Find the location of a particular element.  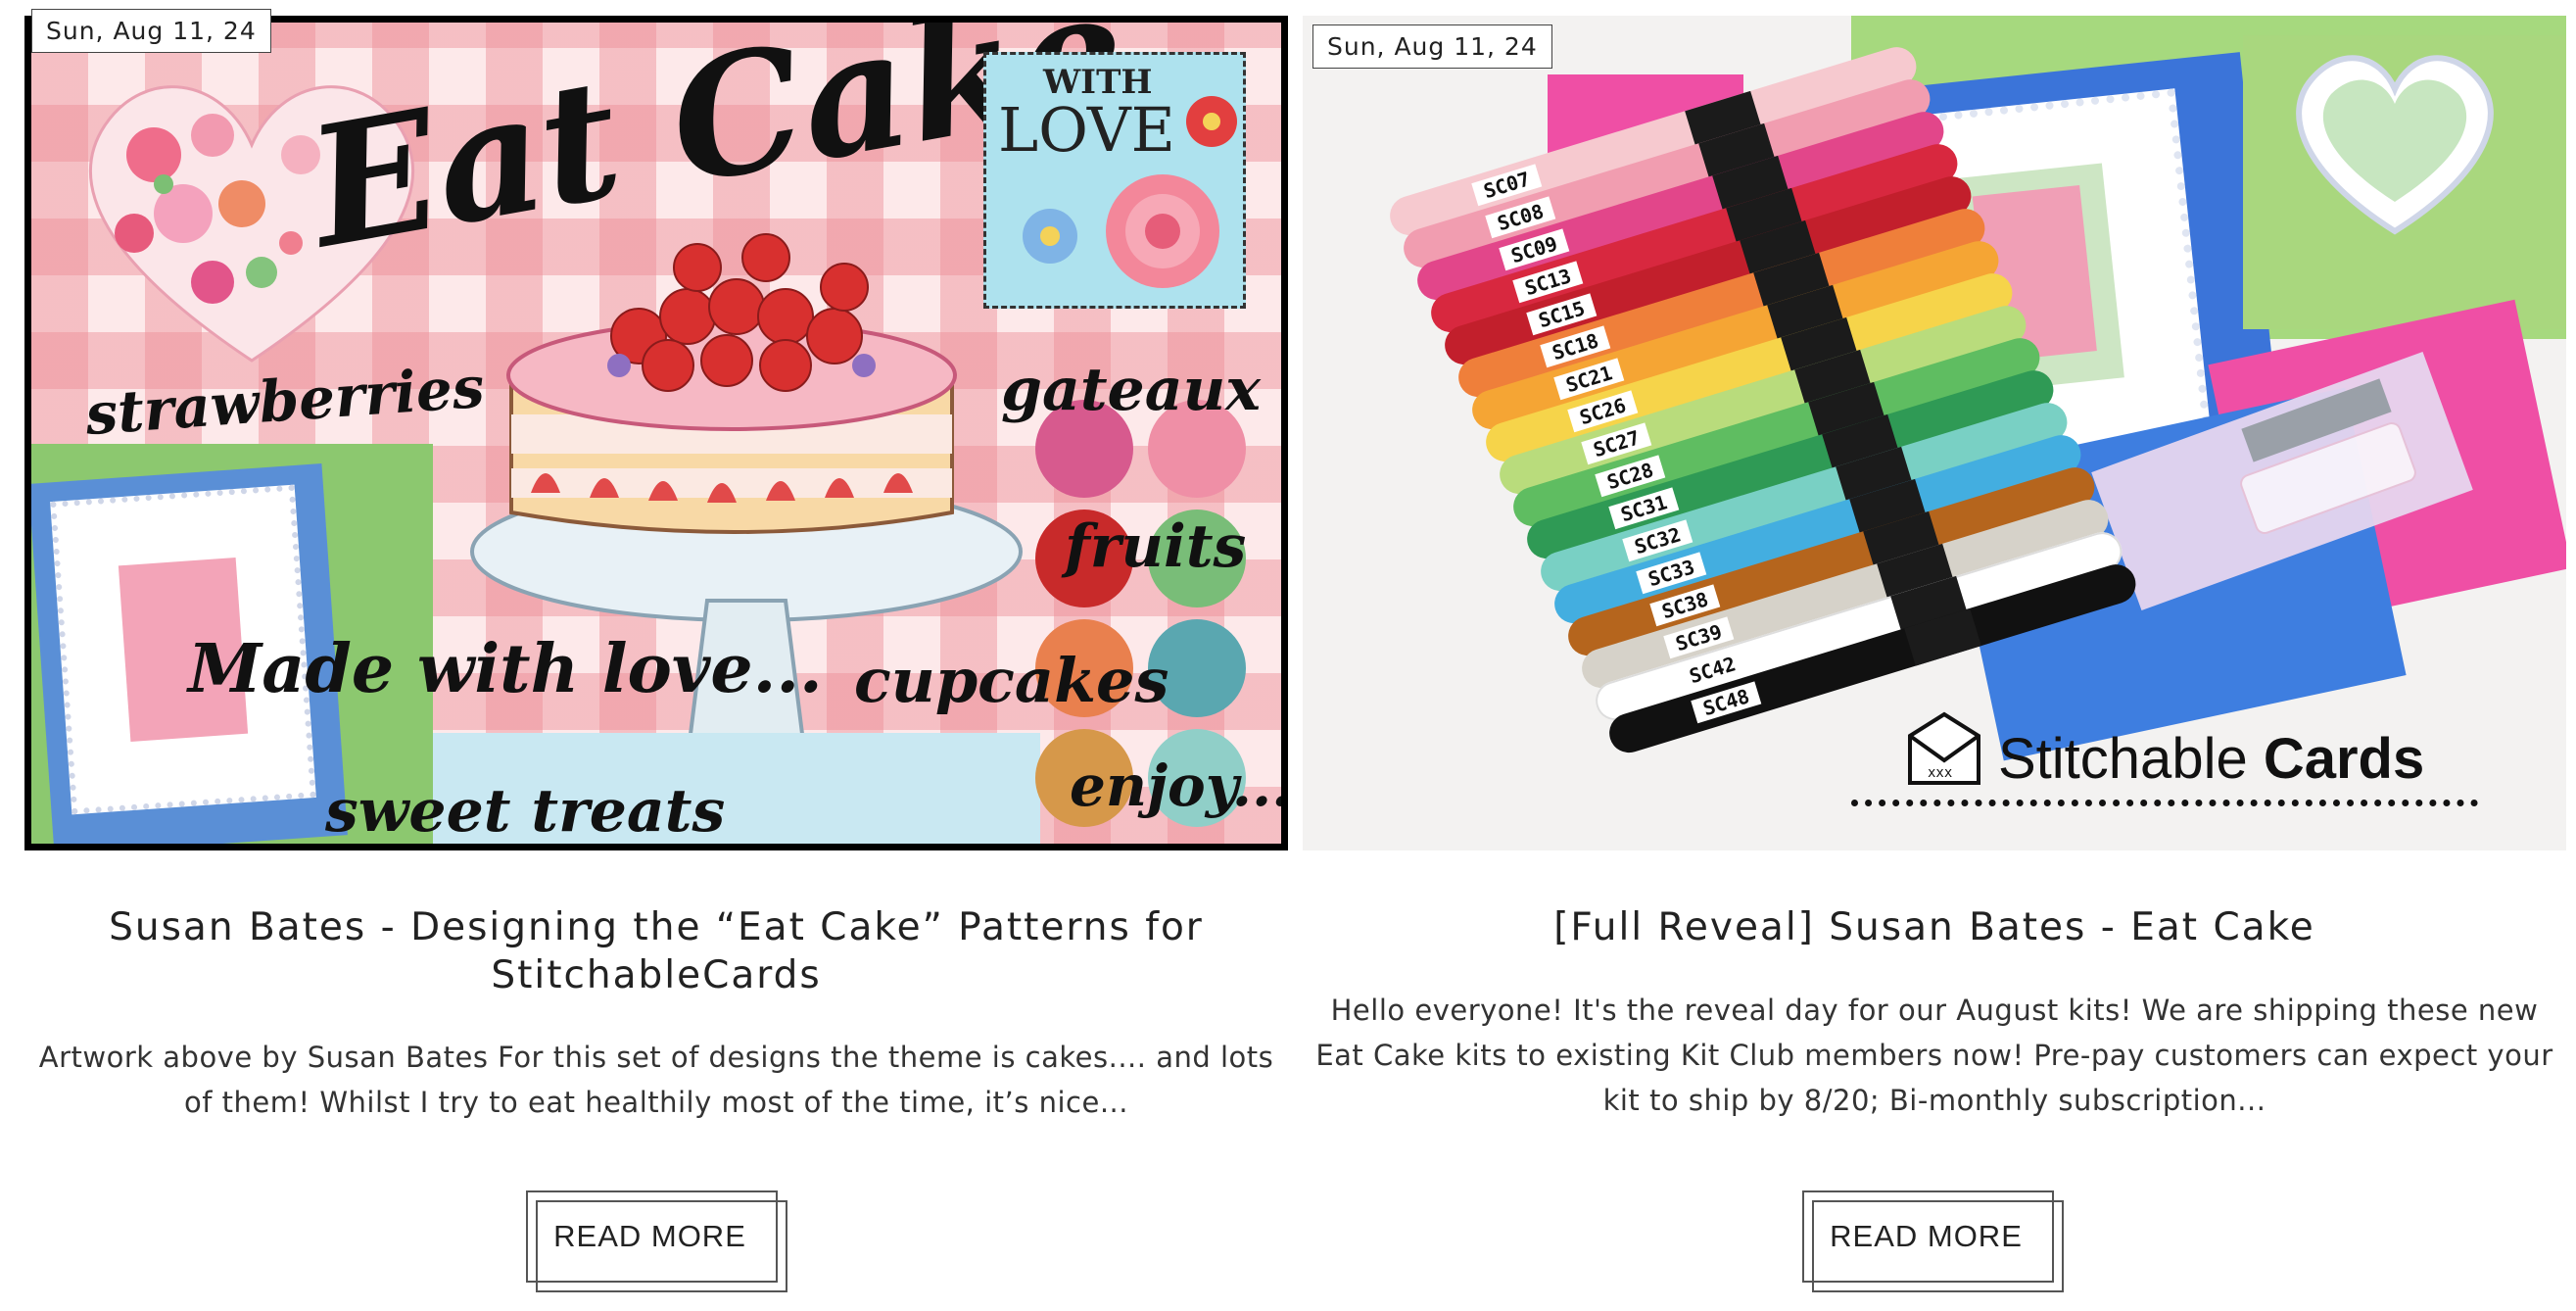

badge-love-text: LOVE is located at coordinates (1086, 130).